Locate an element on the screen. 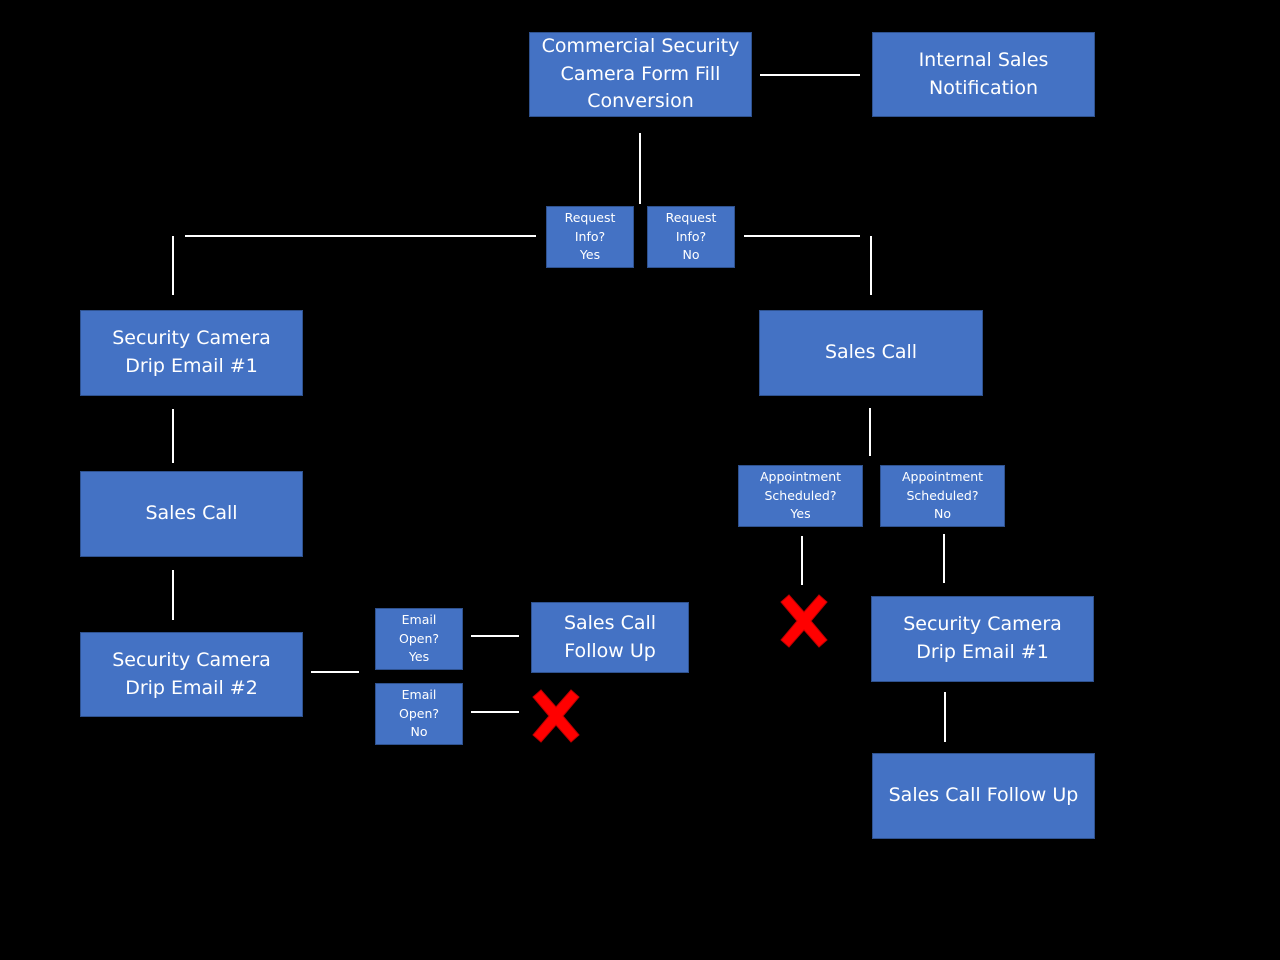 The width and height of the screenshot is (1280, 960). left-sales-call-node: Sales Call is located at coordinates (191, 514).